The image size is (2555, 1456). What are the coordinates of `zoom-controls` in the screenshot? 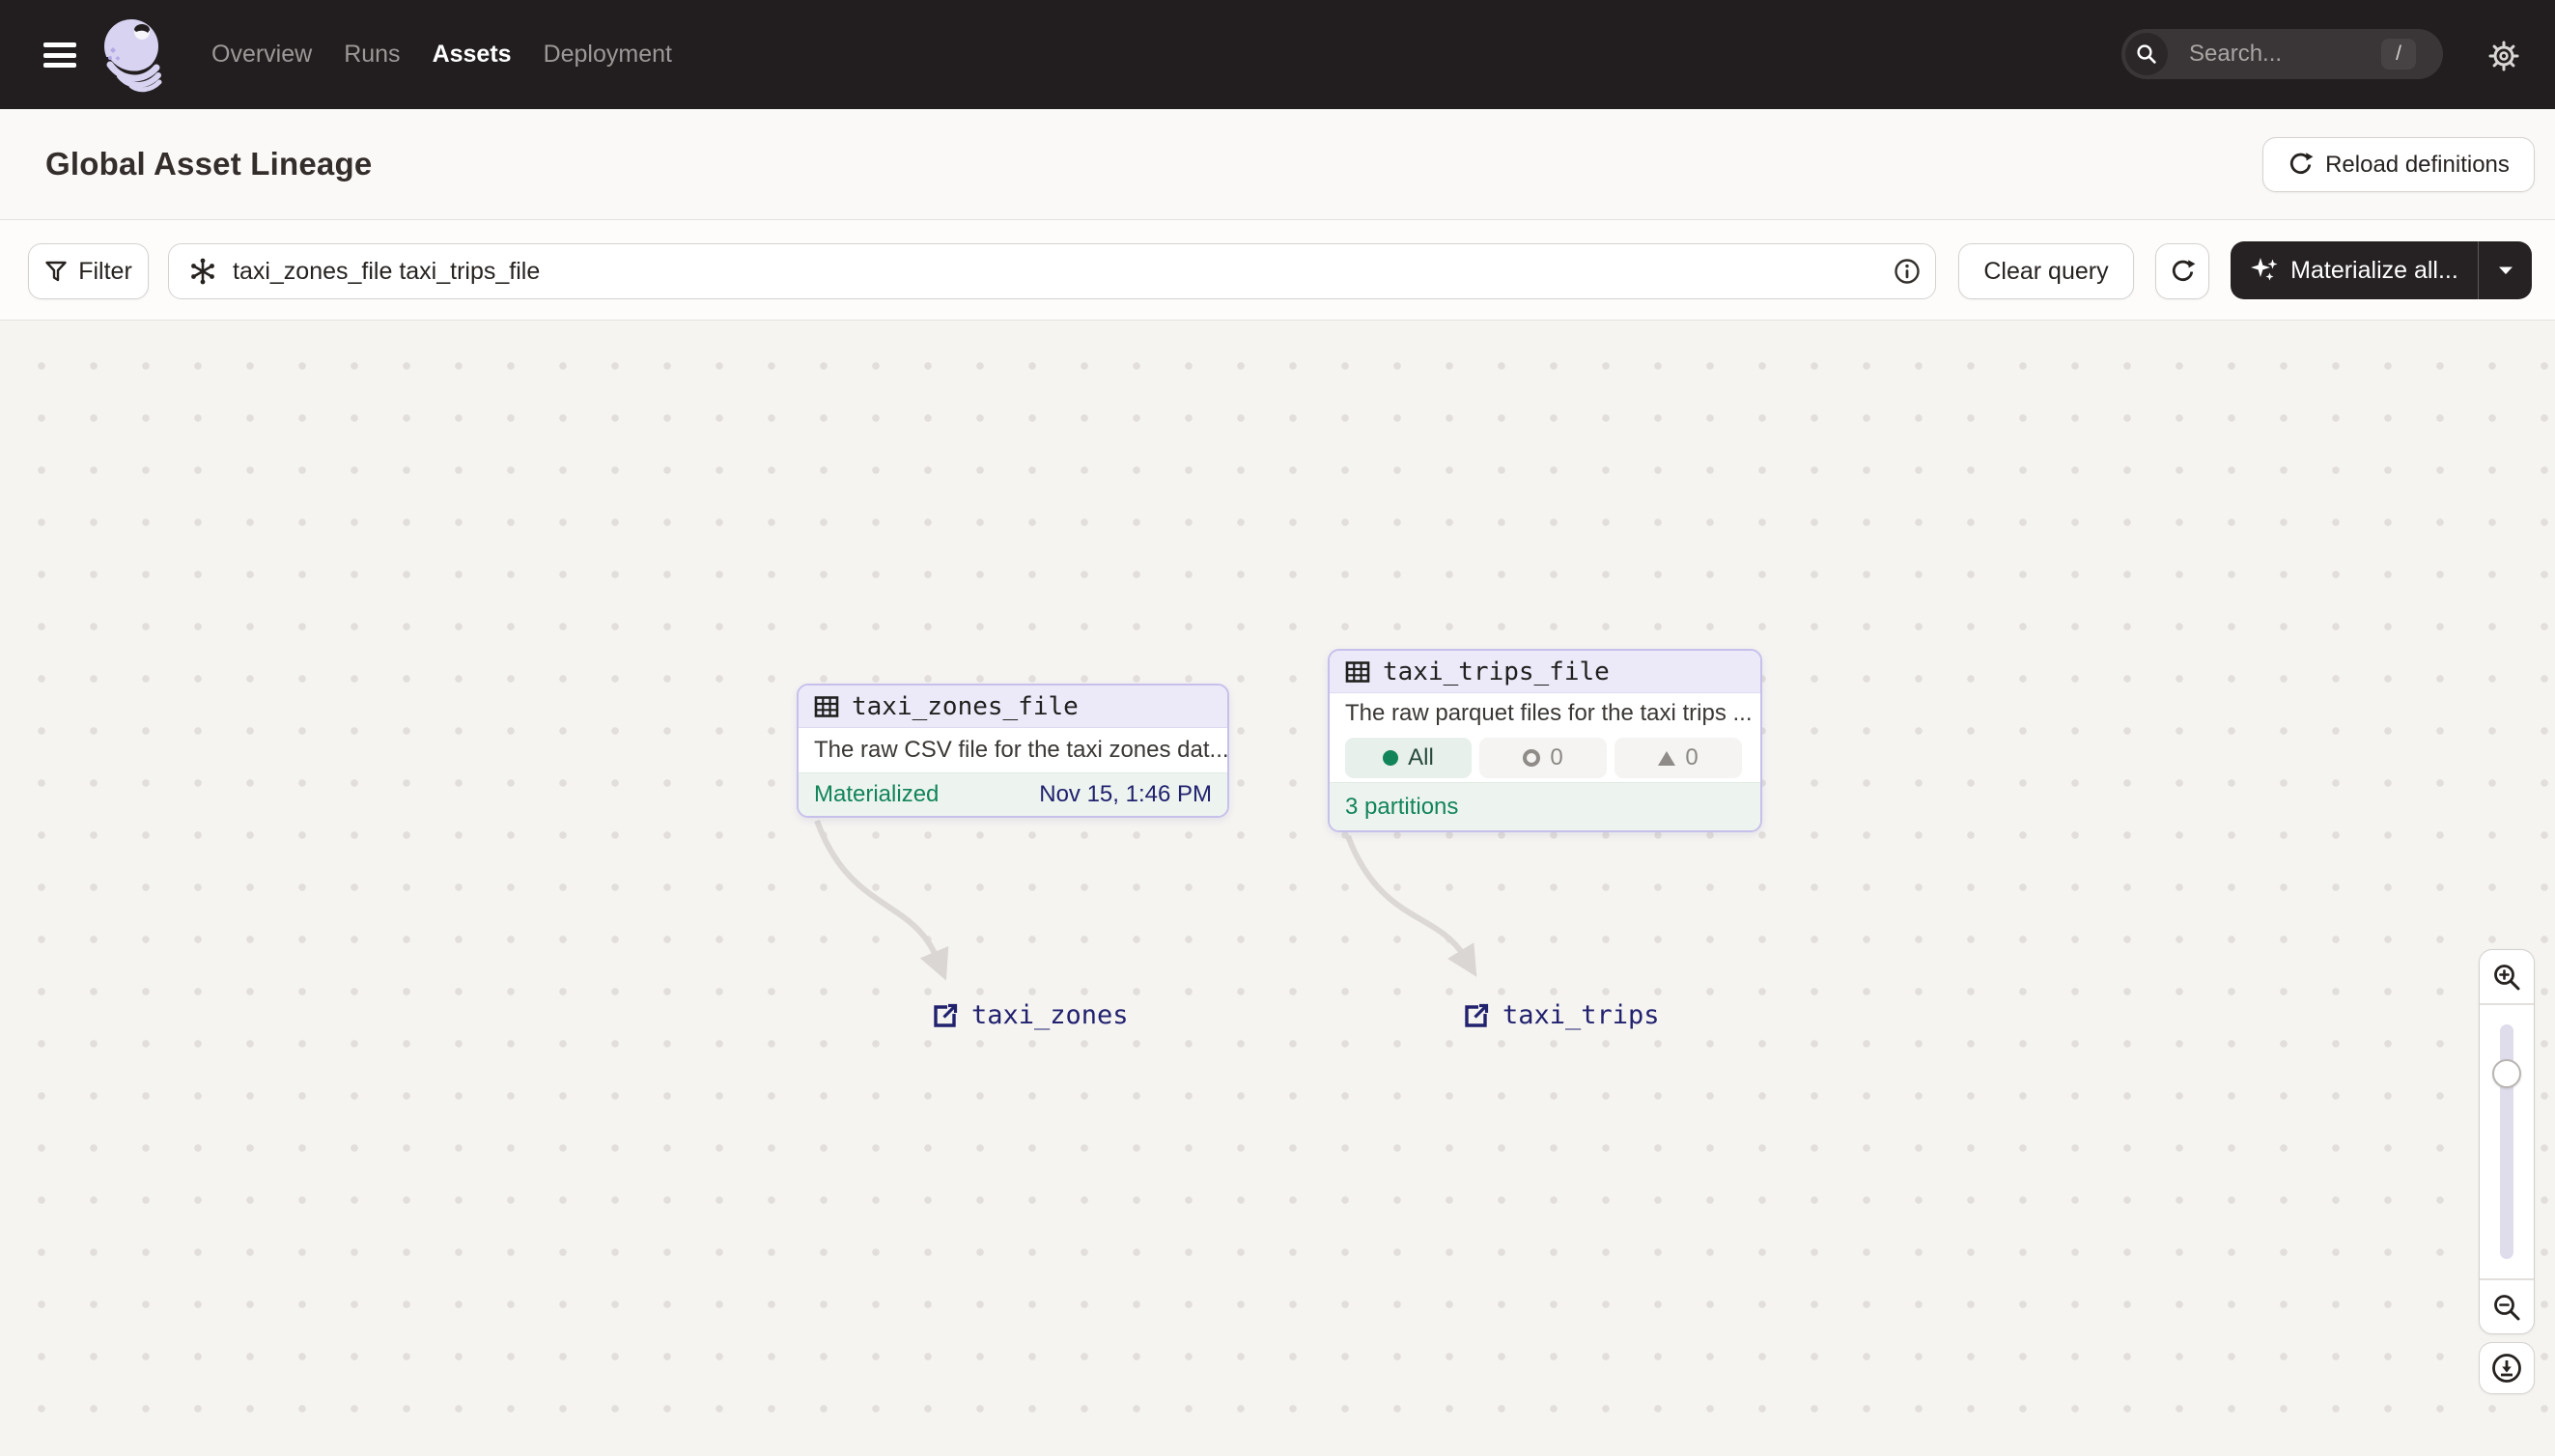 It's located at (2507, 1142).